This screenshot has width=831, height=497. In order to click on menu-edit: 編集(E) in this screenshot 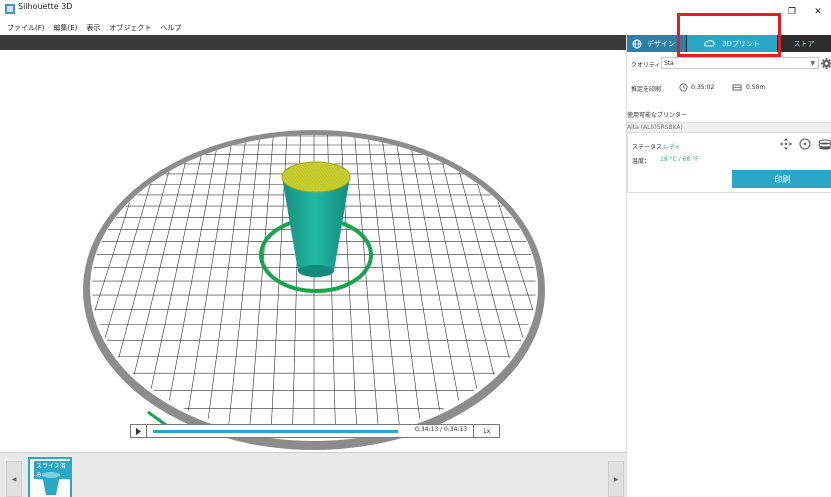, I will do `click(66, 28)`.